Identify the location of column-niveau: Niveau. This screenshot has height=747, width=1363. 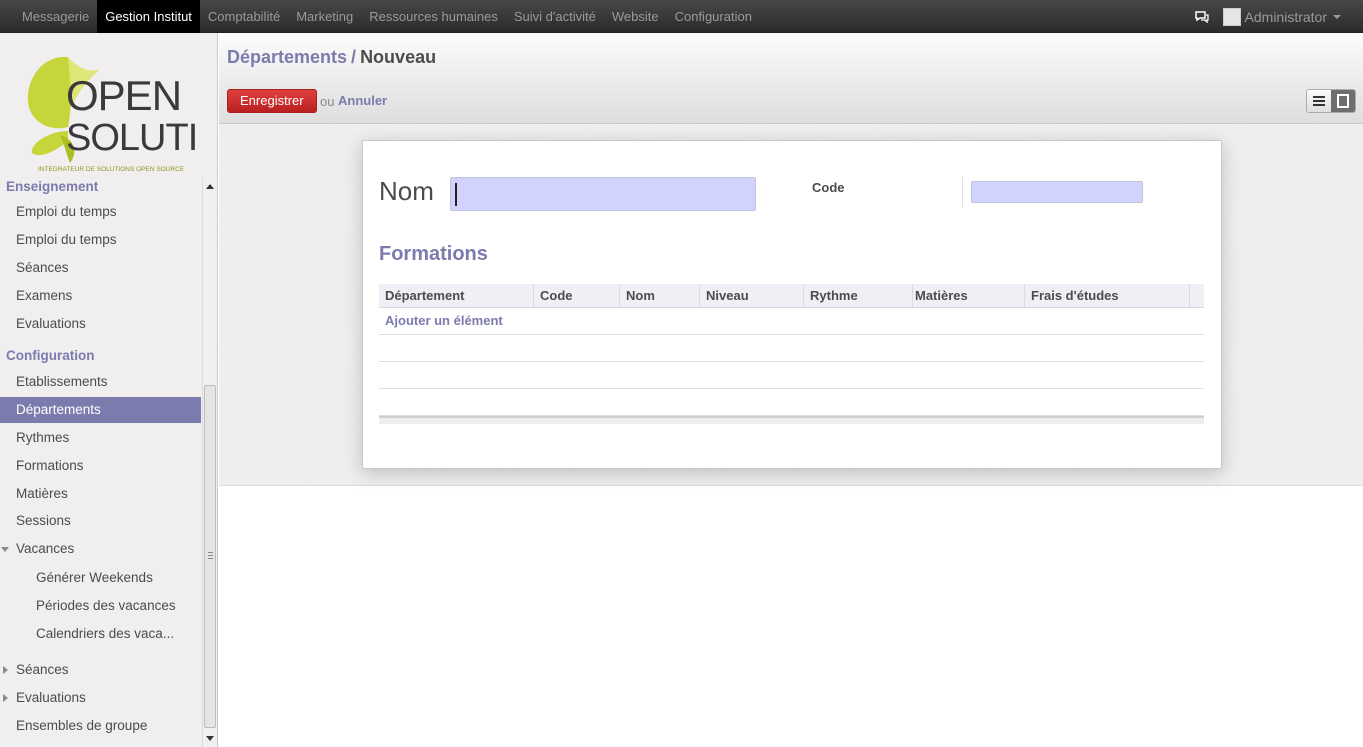
(752, 296).